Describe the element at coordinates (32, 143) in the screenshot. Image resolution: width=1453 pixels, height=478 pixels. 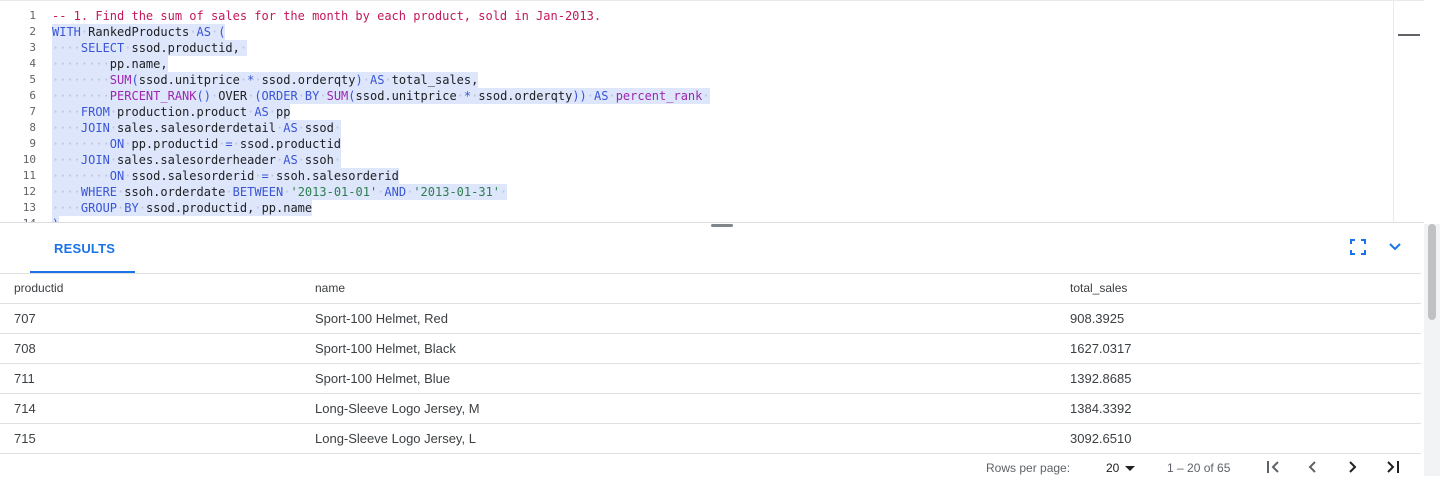
I see `line-number: 9` at that location.